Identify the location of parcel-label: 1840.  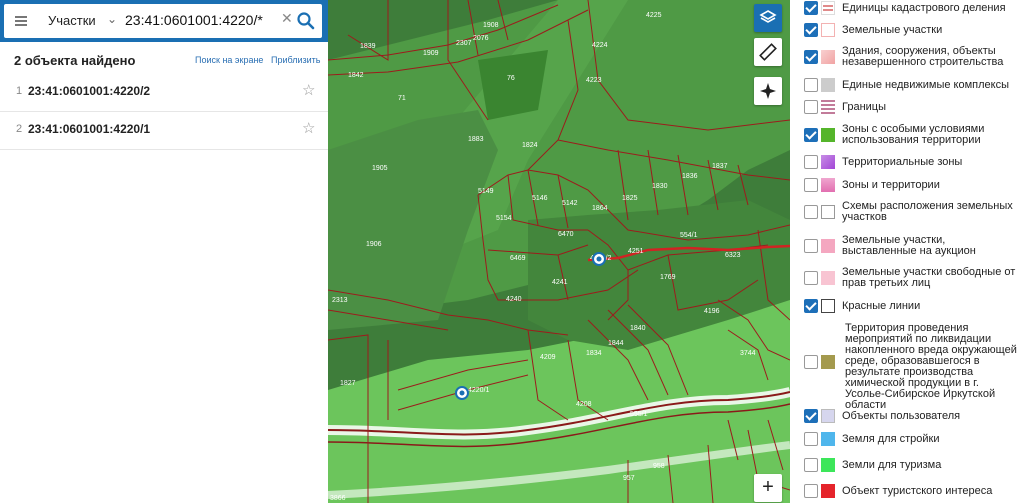
(638, 328).